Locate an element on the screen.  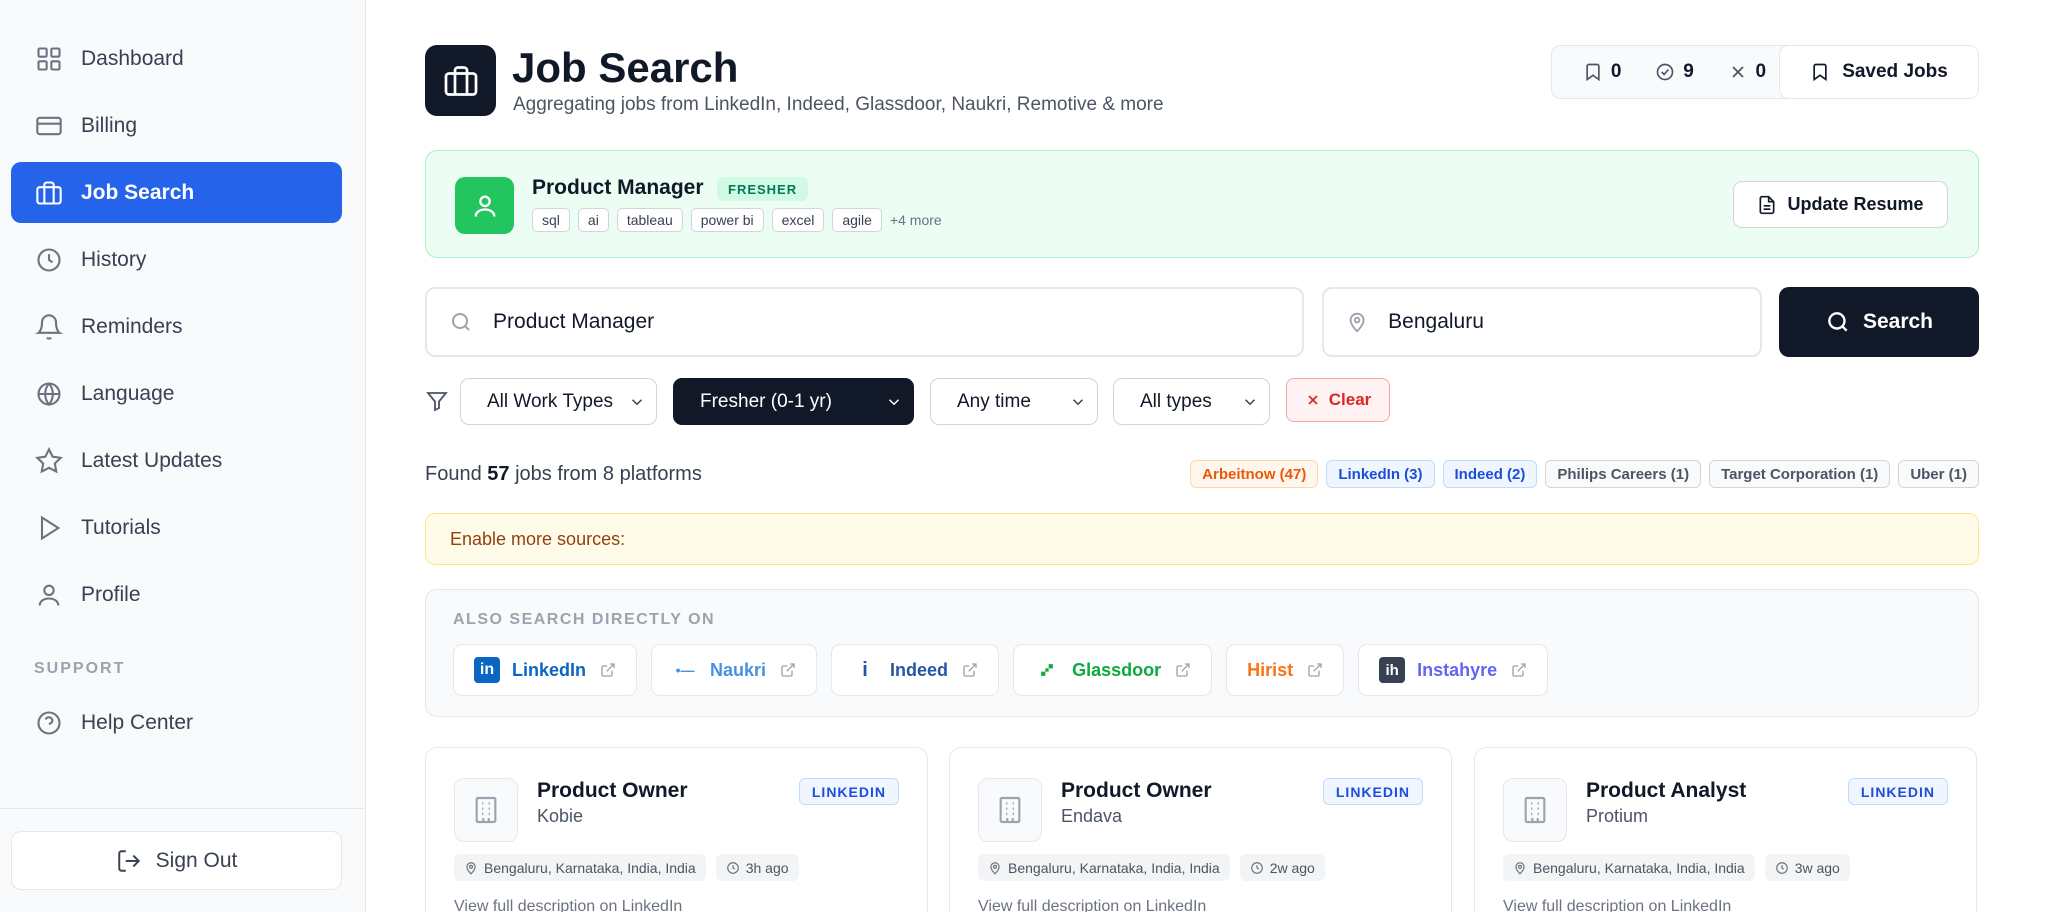
sidebar-item-dashboard: Dashboard is located at coordinates (176, 58).